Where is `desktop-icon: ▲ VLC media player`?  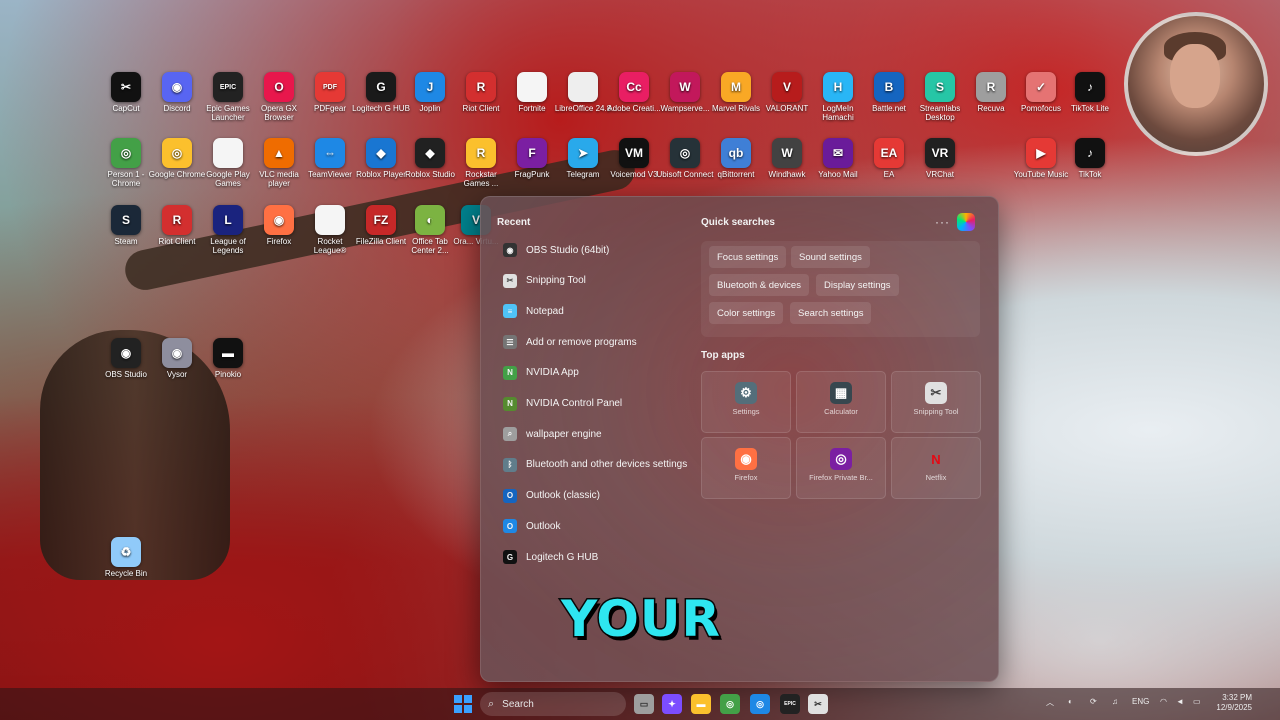
desktop-icon: ▲ VLC media player is located at coordinates (279, 163).